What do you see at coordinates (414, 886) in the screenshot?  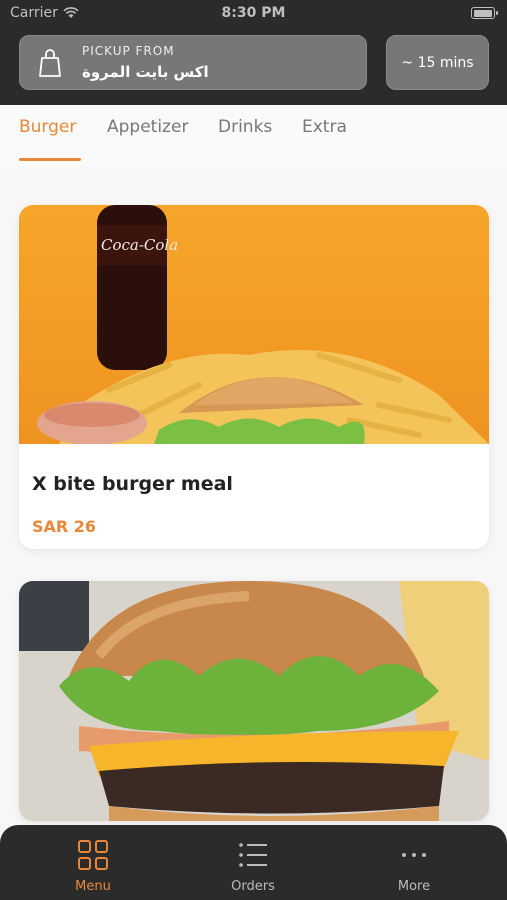 I see `nav-more-label: More` at bounding box center [414, 886].